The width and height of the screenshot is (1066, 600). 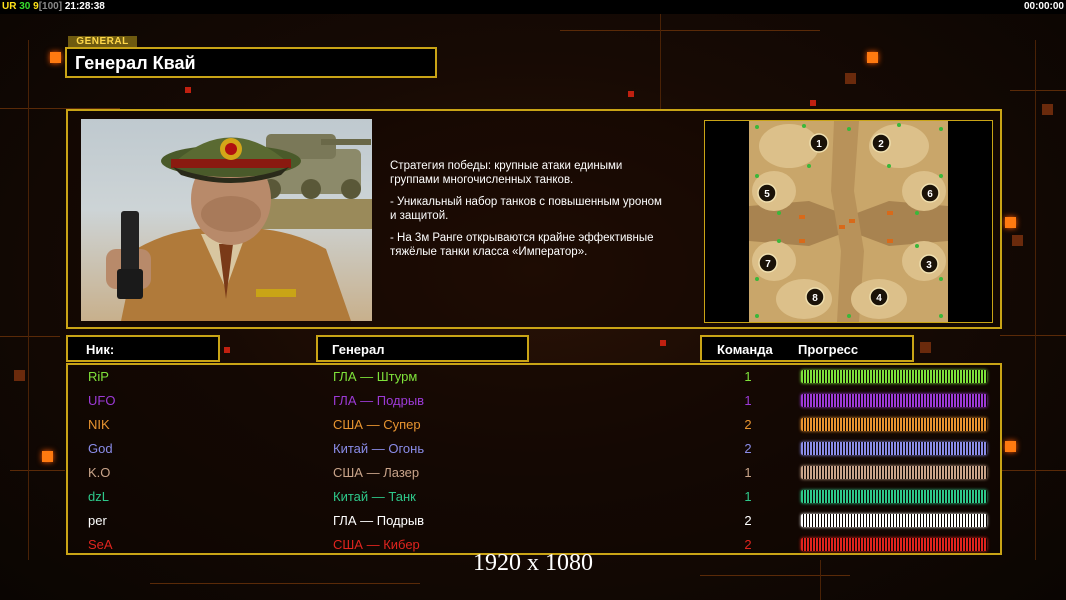 What do you see at coordinates (533, 563) in the screenshot?
I see `resolution-label: 1920 x 1080` at bounding box center [533, 563].